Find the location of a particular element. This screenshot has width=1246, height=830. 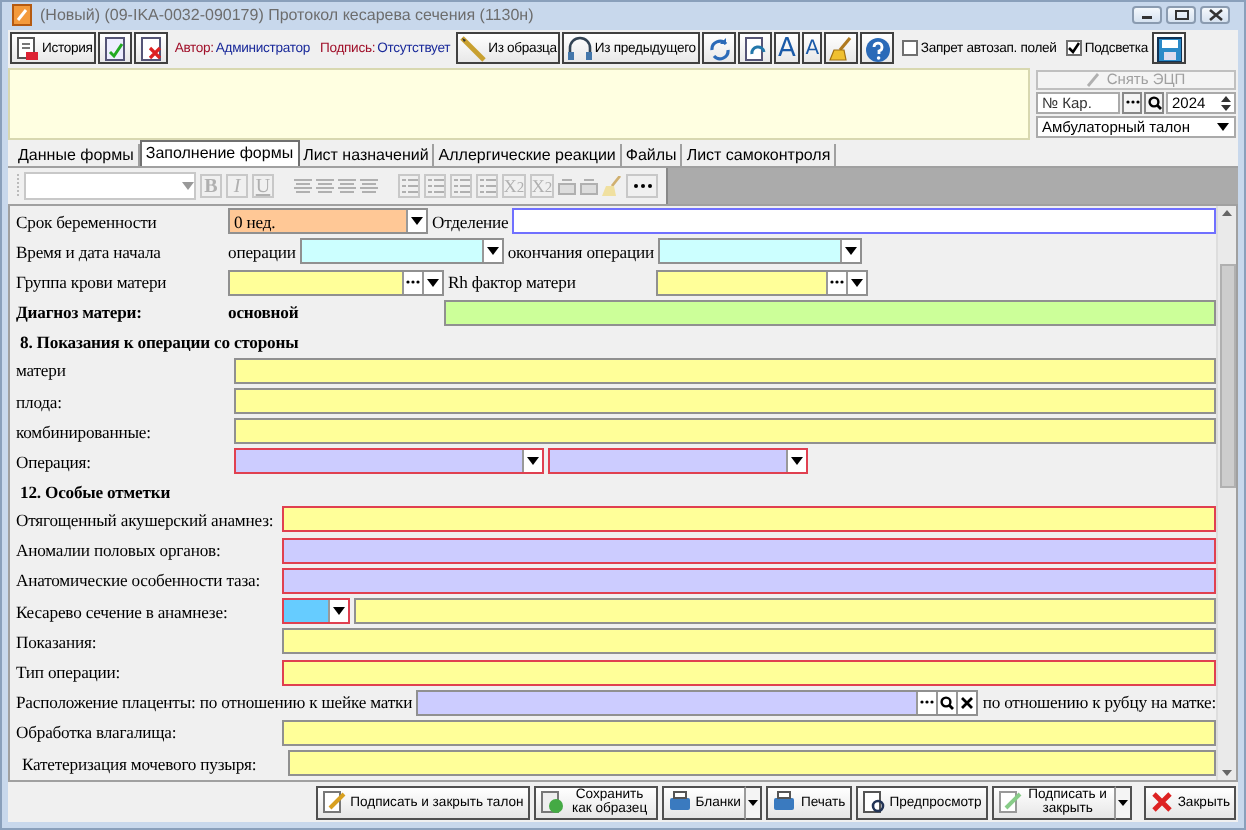

lookup-field is located at coordinates (697, 702).